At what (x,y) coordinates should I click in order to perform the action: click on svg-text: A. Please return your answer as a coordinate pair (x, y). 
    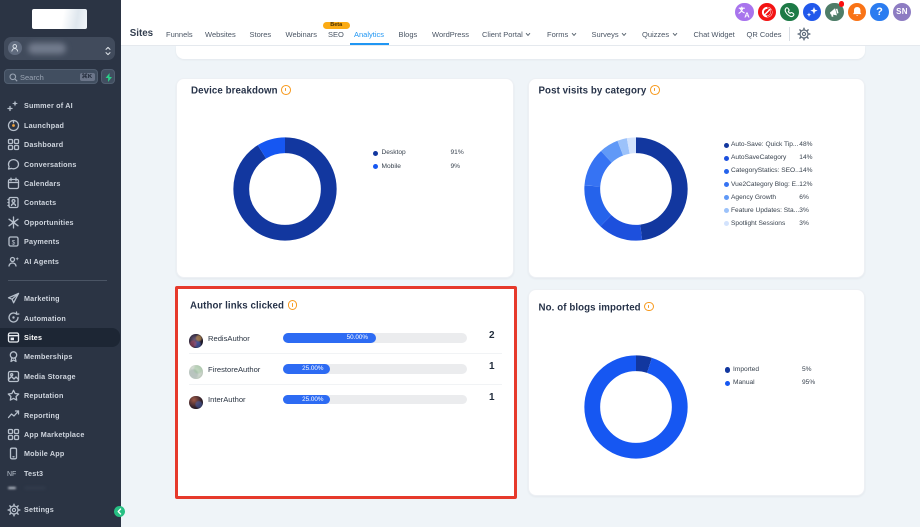
    Looking at the image, I should click on (747, 14).